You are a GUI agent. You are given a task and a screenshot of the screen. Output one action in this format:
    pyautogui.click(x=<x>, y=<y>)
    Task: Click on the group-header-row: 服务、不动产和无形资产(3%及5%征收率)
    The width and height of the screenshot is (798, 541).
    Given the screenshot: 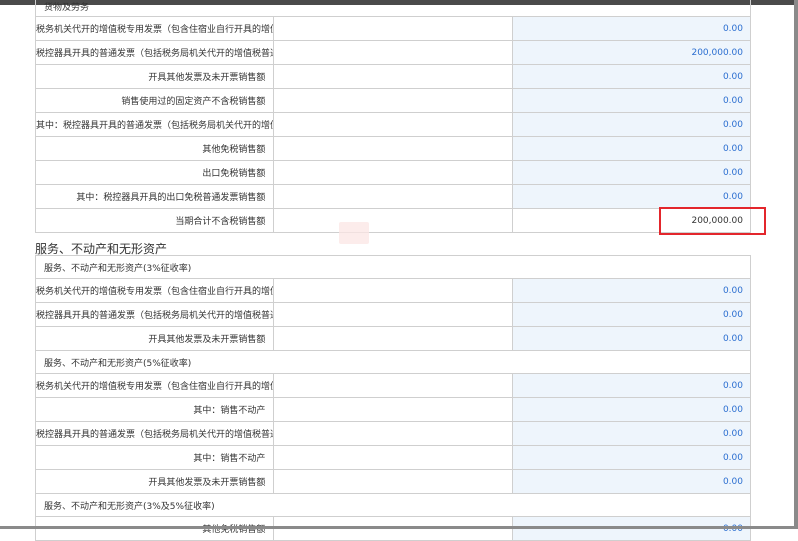 What is the action you would take?
    pyautogui.click(x=393, y=505)
    